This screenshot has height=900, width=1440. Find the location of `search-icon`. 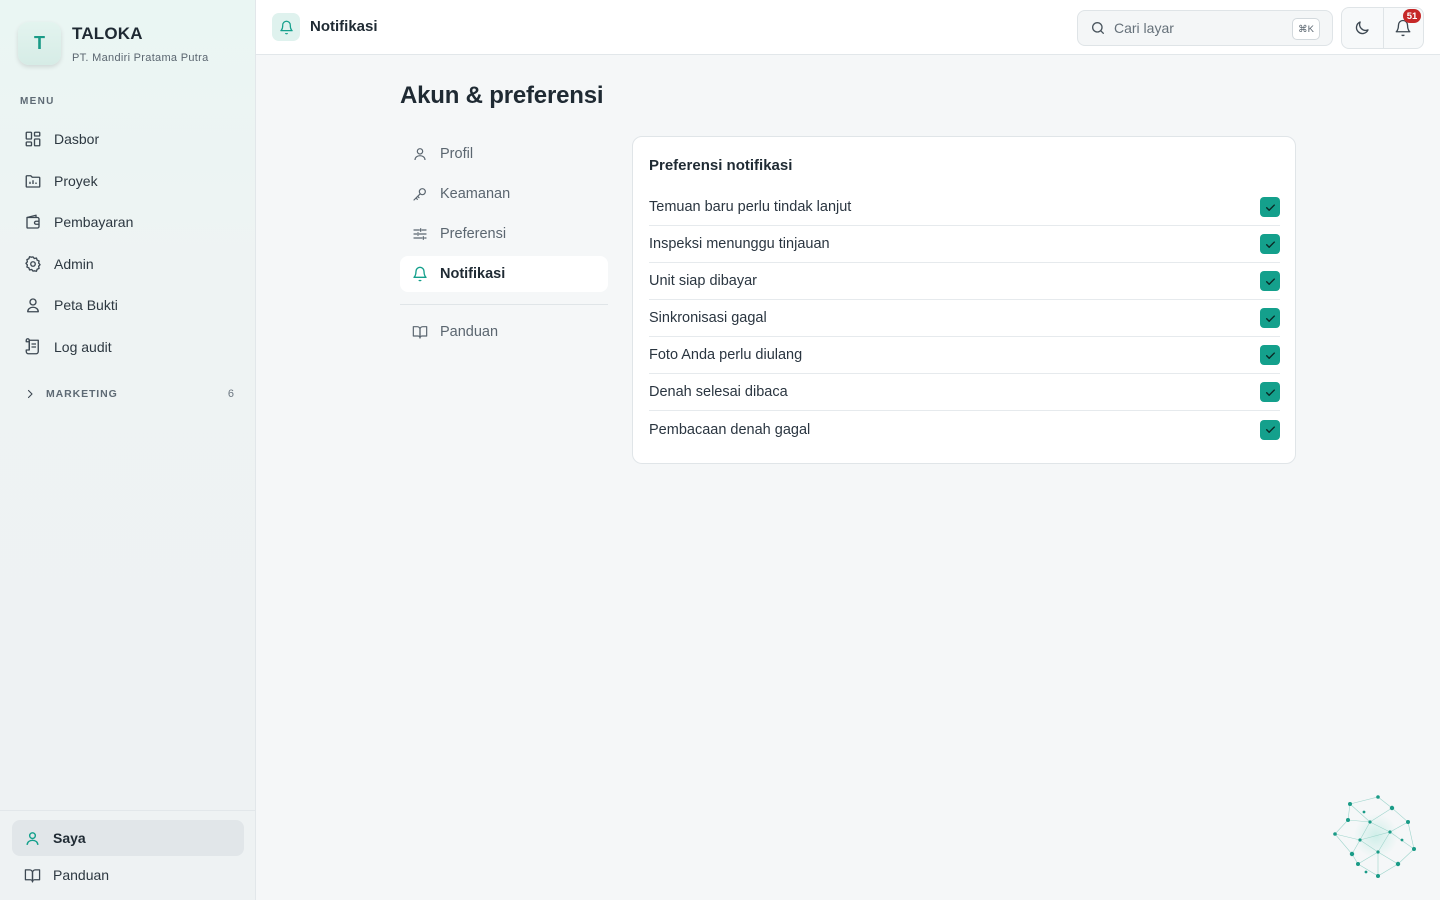

search-icon is located at coordinates (1098, 28).